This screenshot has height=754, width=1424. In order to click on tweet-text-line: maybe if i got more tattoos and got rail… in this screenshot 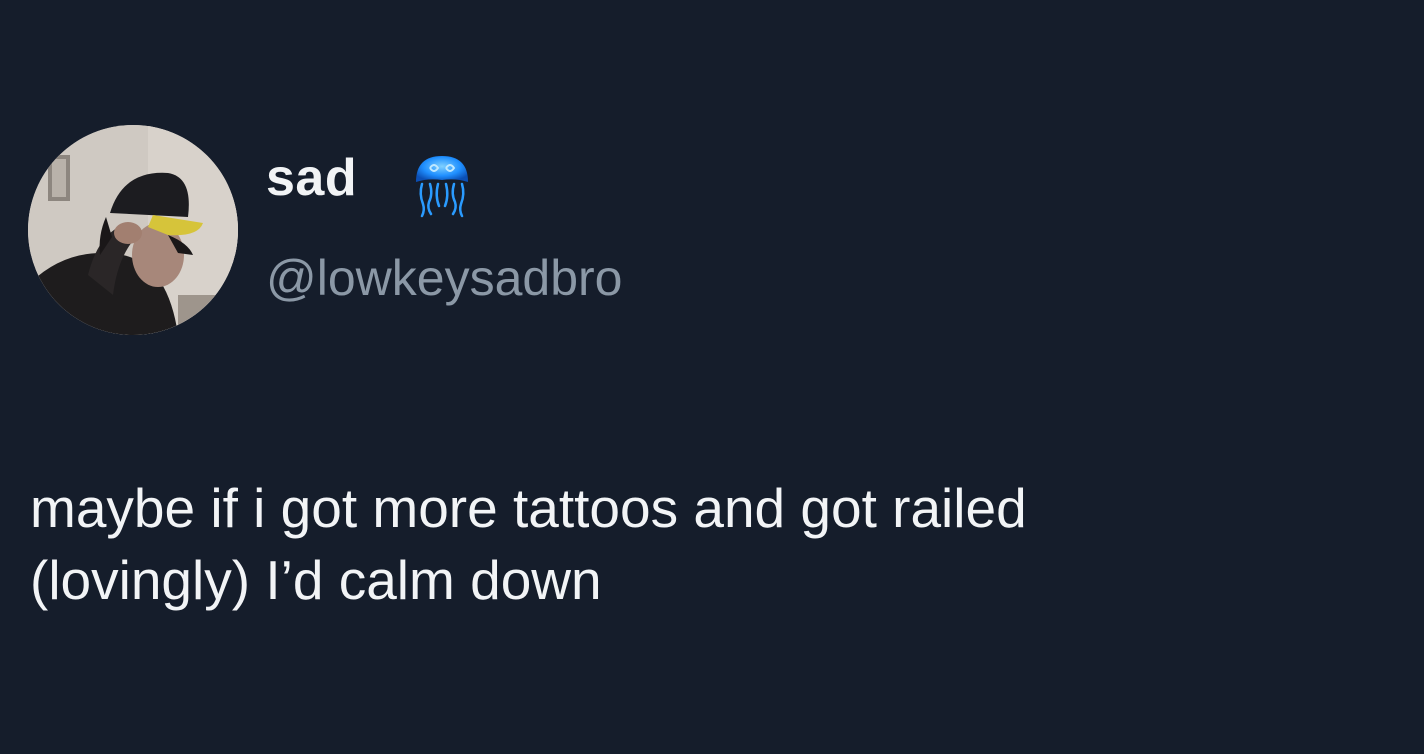, I will do `click(528, 508)`.